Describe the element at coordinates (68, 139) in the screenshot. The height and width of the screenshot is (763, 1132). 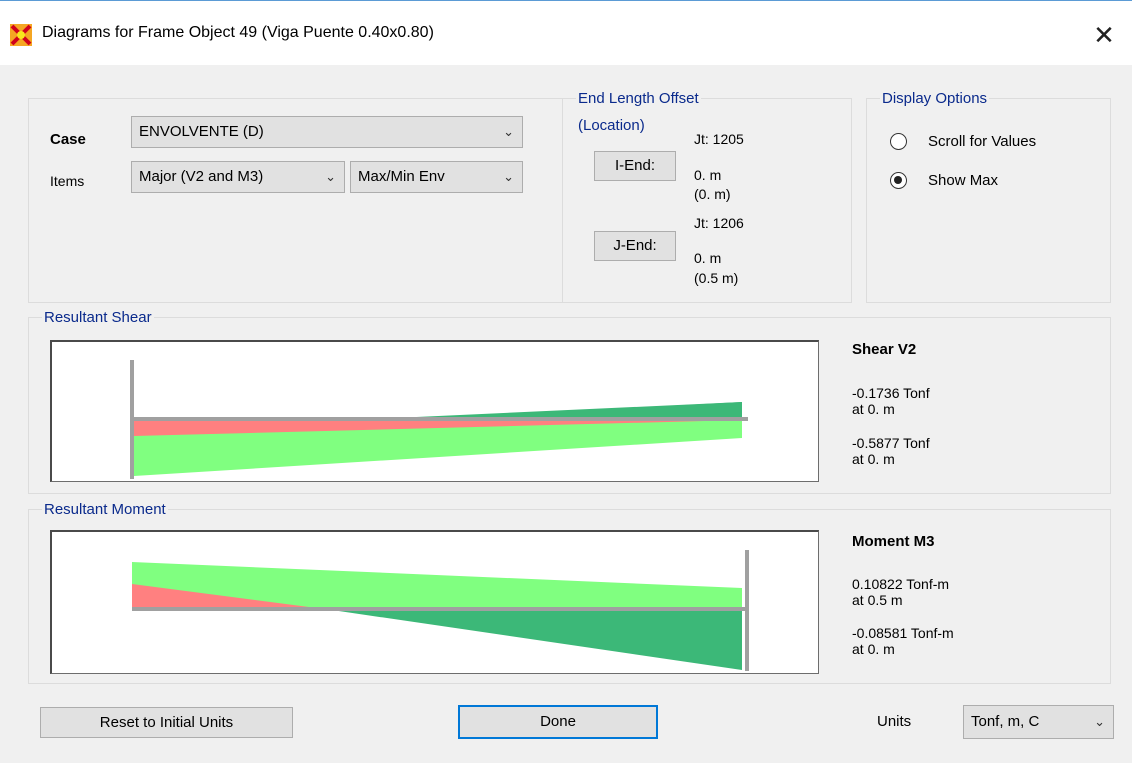
I see `case-label: Case` at that location.